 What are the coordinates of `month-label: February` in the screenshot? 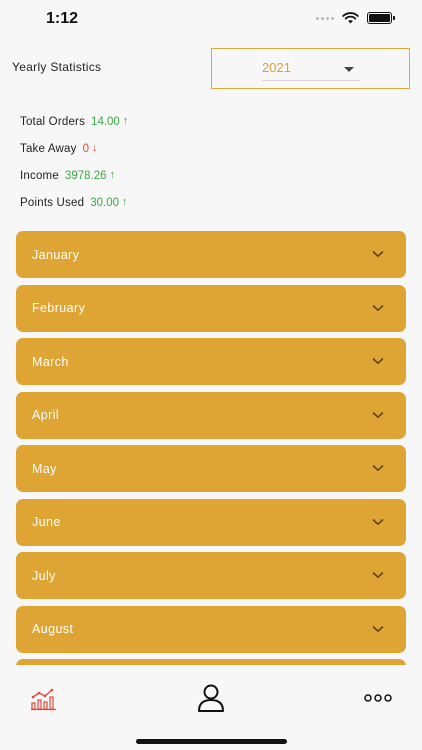 It's located at (59, 308).